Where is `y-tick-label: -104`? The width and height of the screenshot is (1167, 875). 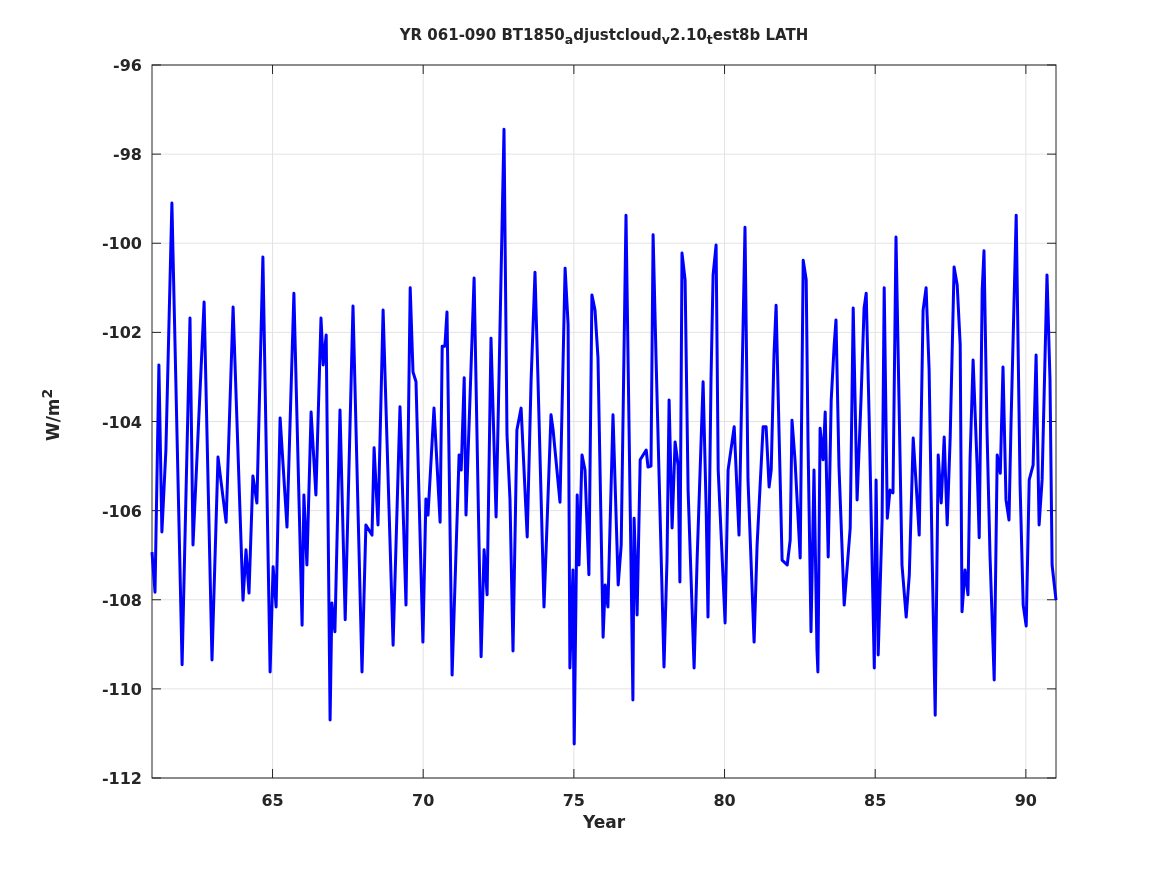 y-tick-label: -104 is located at coordinates (121, 422).